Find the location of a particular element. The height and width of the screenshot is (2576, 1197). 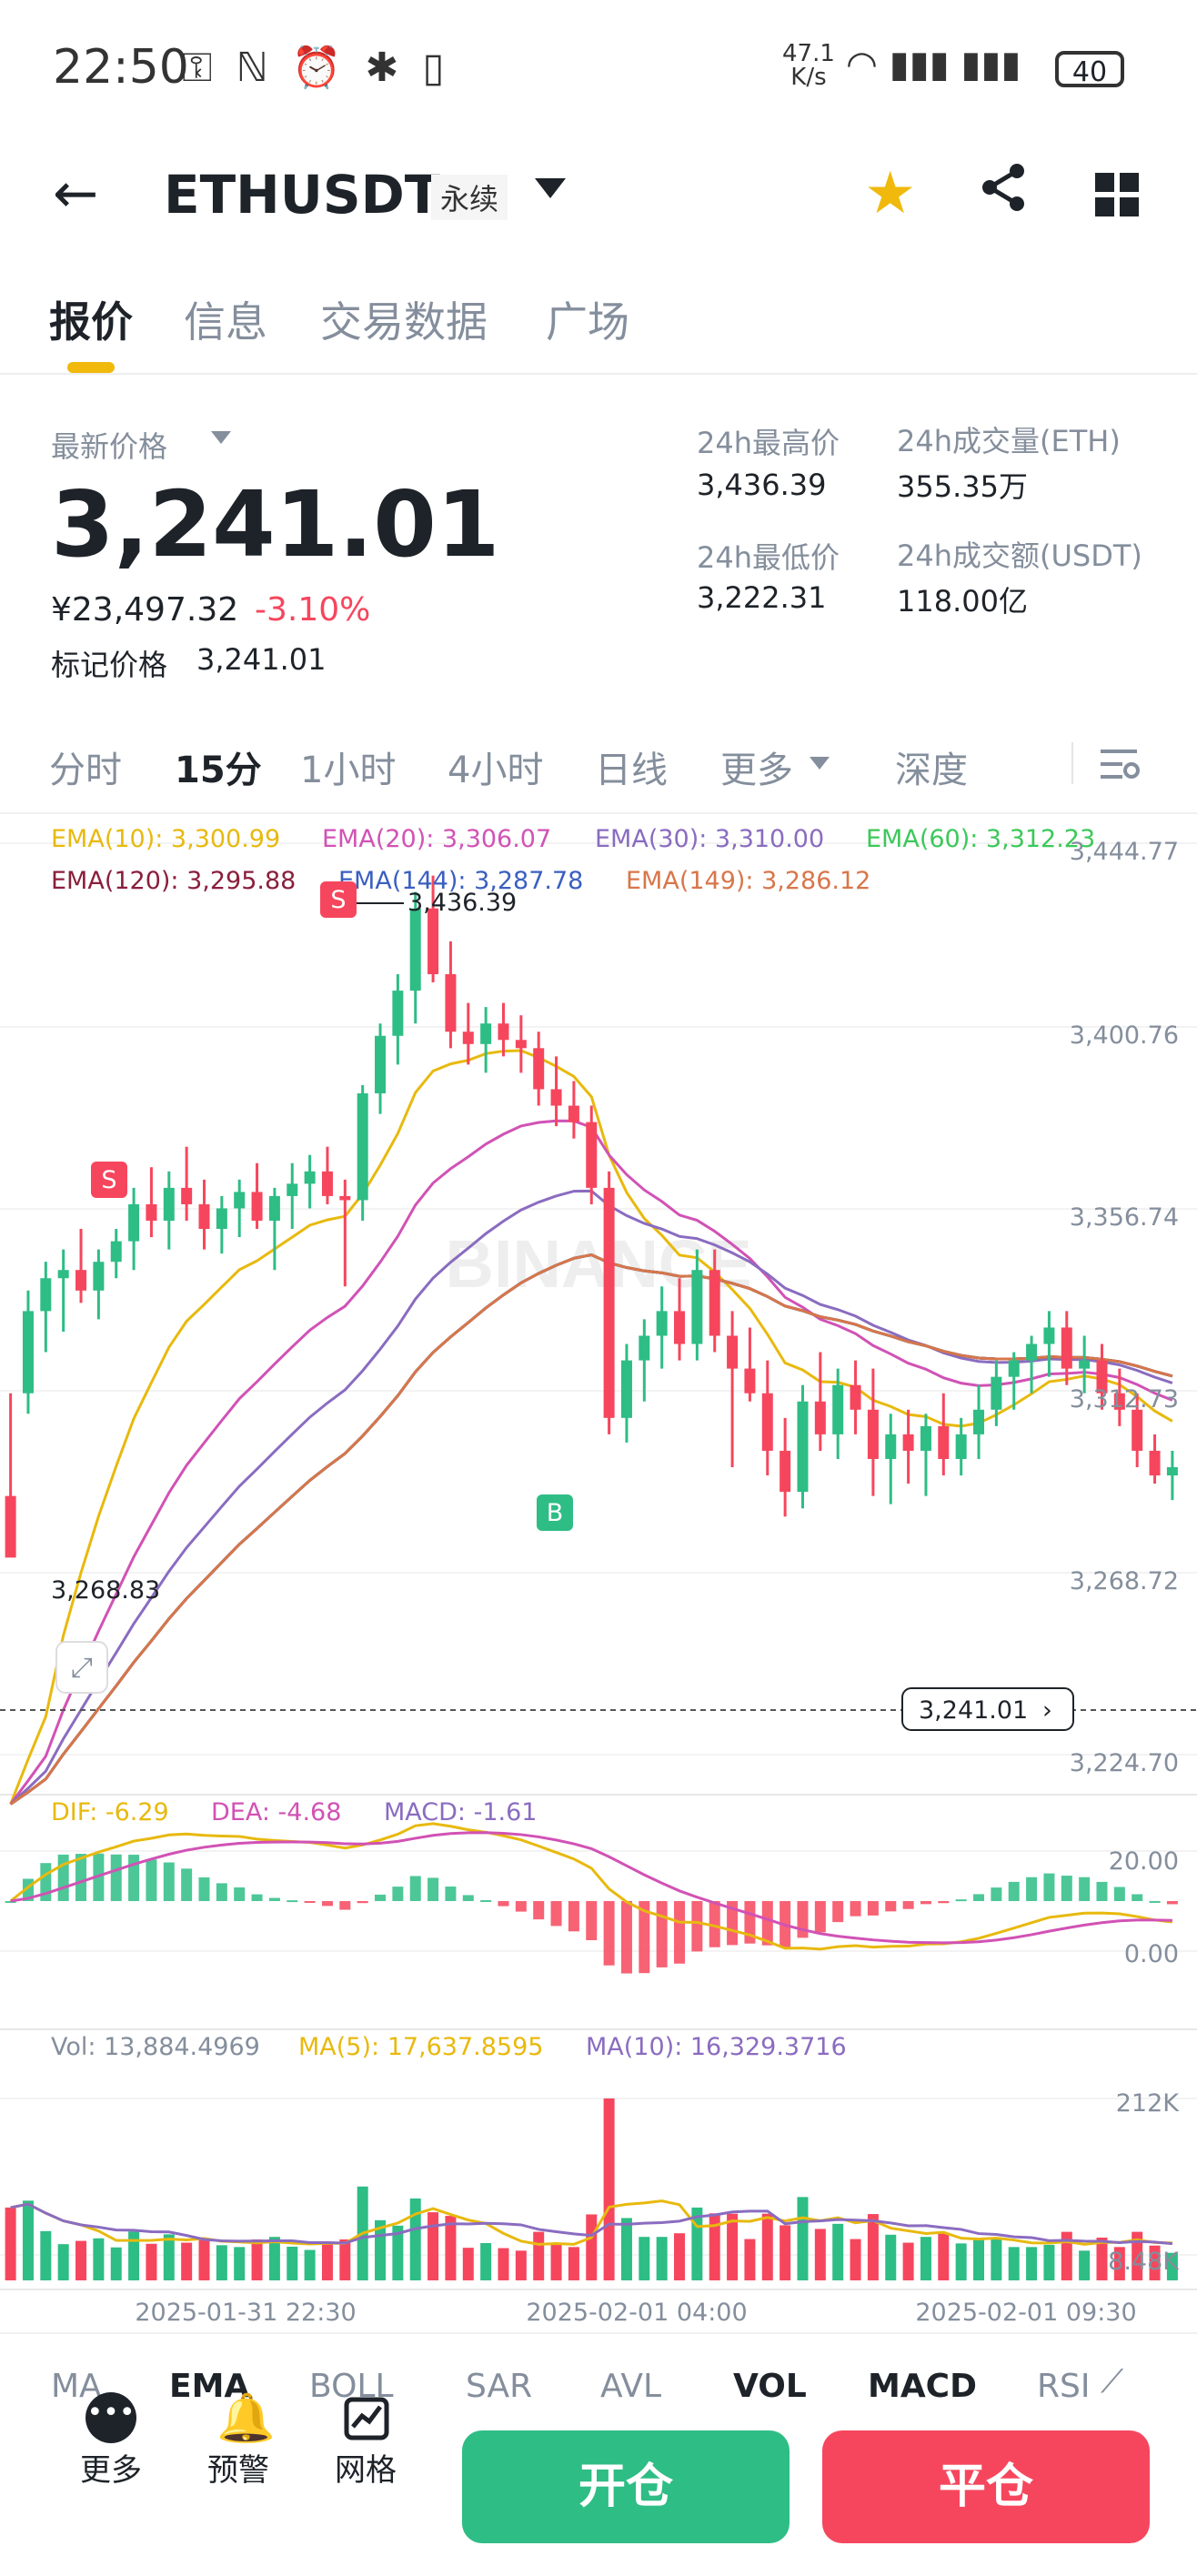

latest-price-label: 最新价格 is located at coordinates (109, 445).